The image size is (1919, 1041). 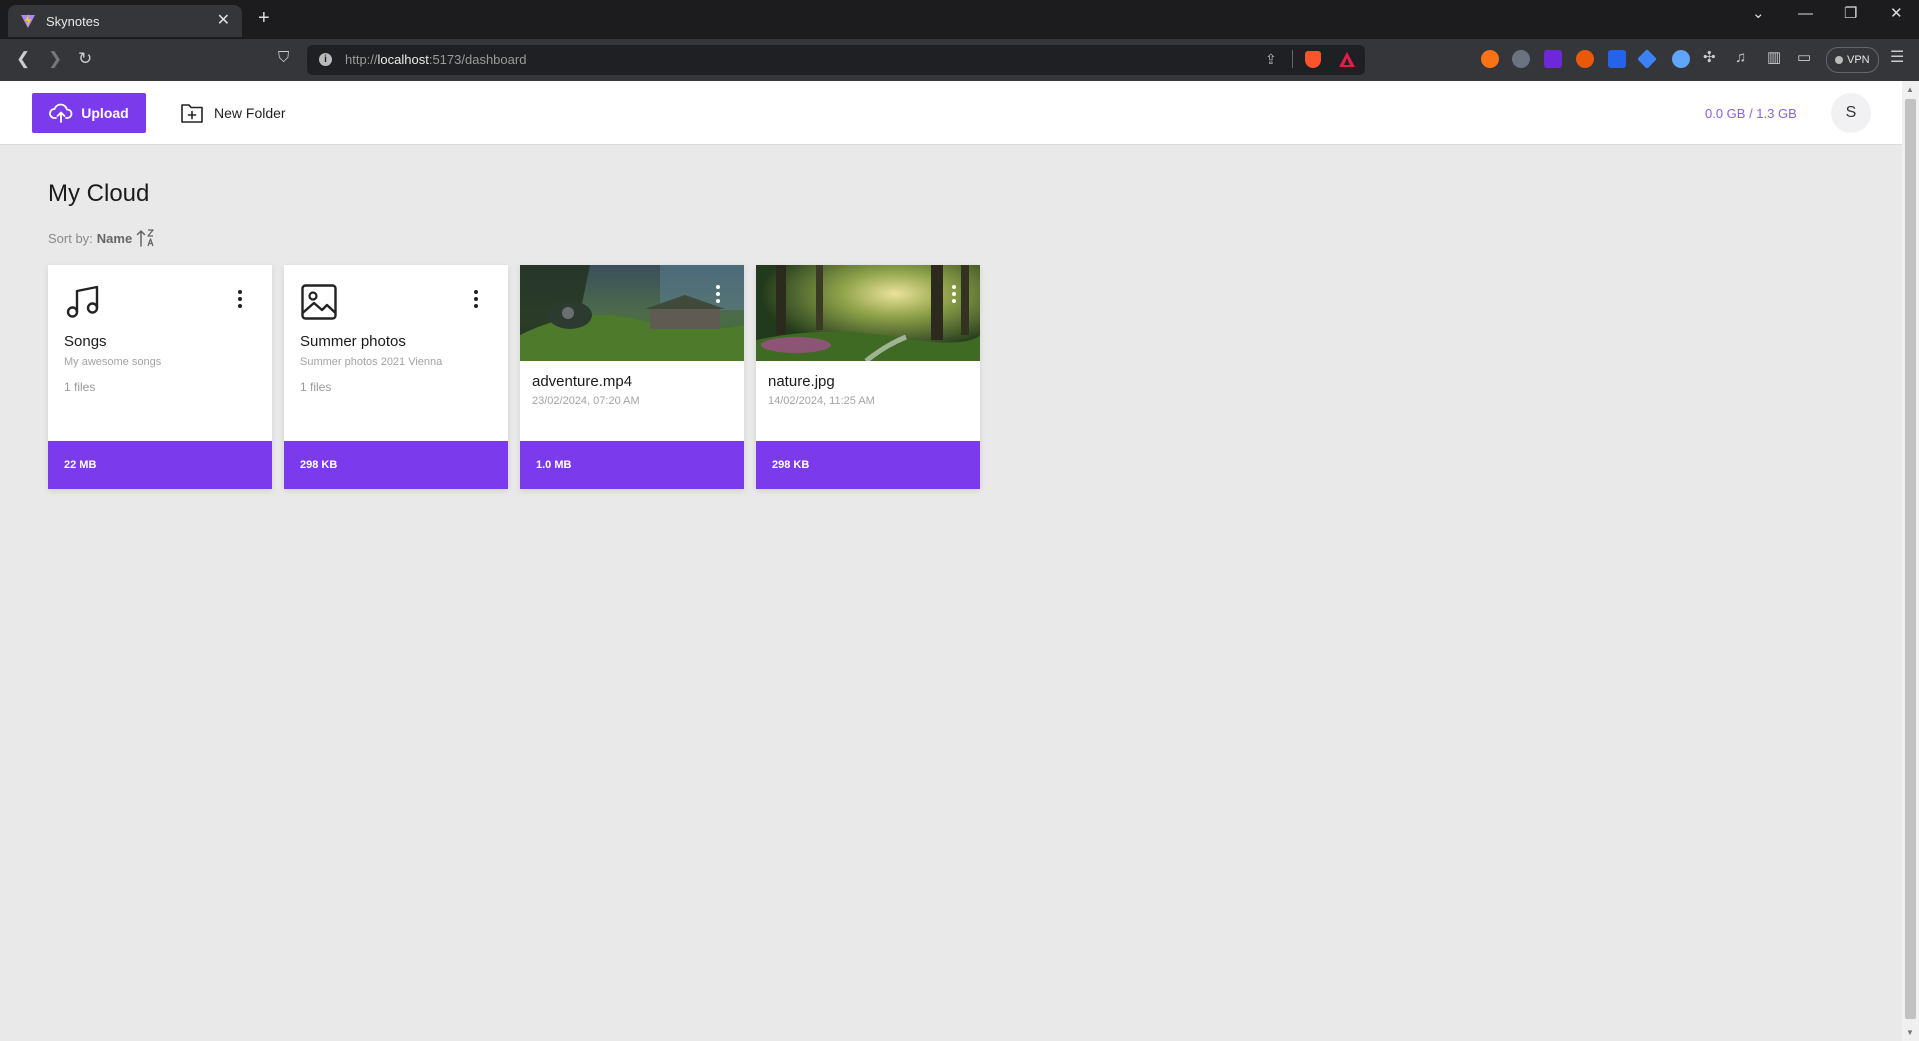 I want to click on file-size-bar: 1.0 MB, so click(x=632, y=465).